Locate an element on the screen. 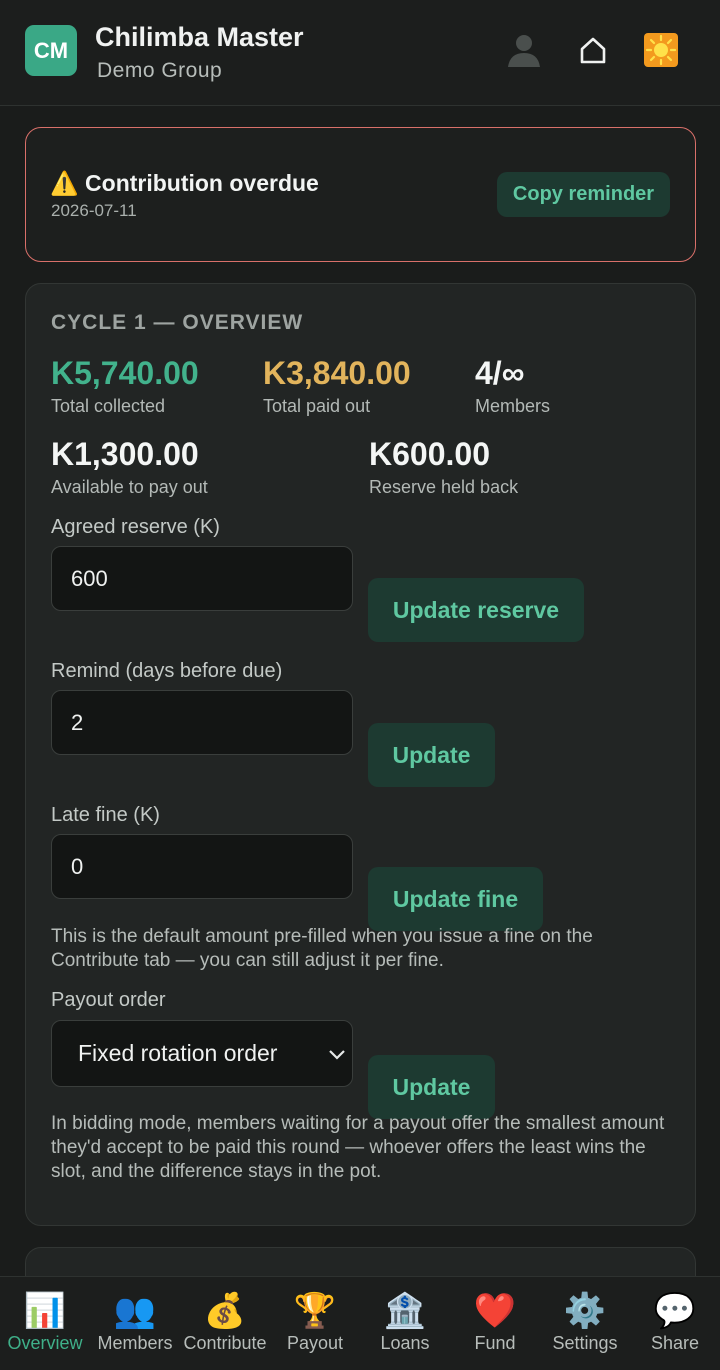 The height and width of the screenshot is (1370, 720). chevron-down-icon is located at coordinates (337, 1055).